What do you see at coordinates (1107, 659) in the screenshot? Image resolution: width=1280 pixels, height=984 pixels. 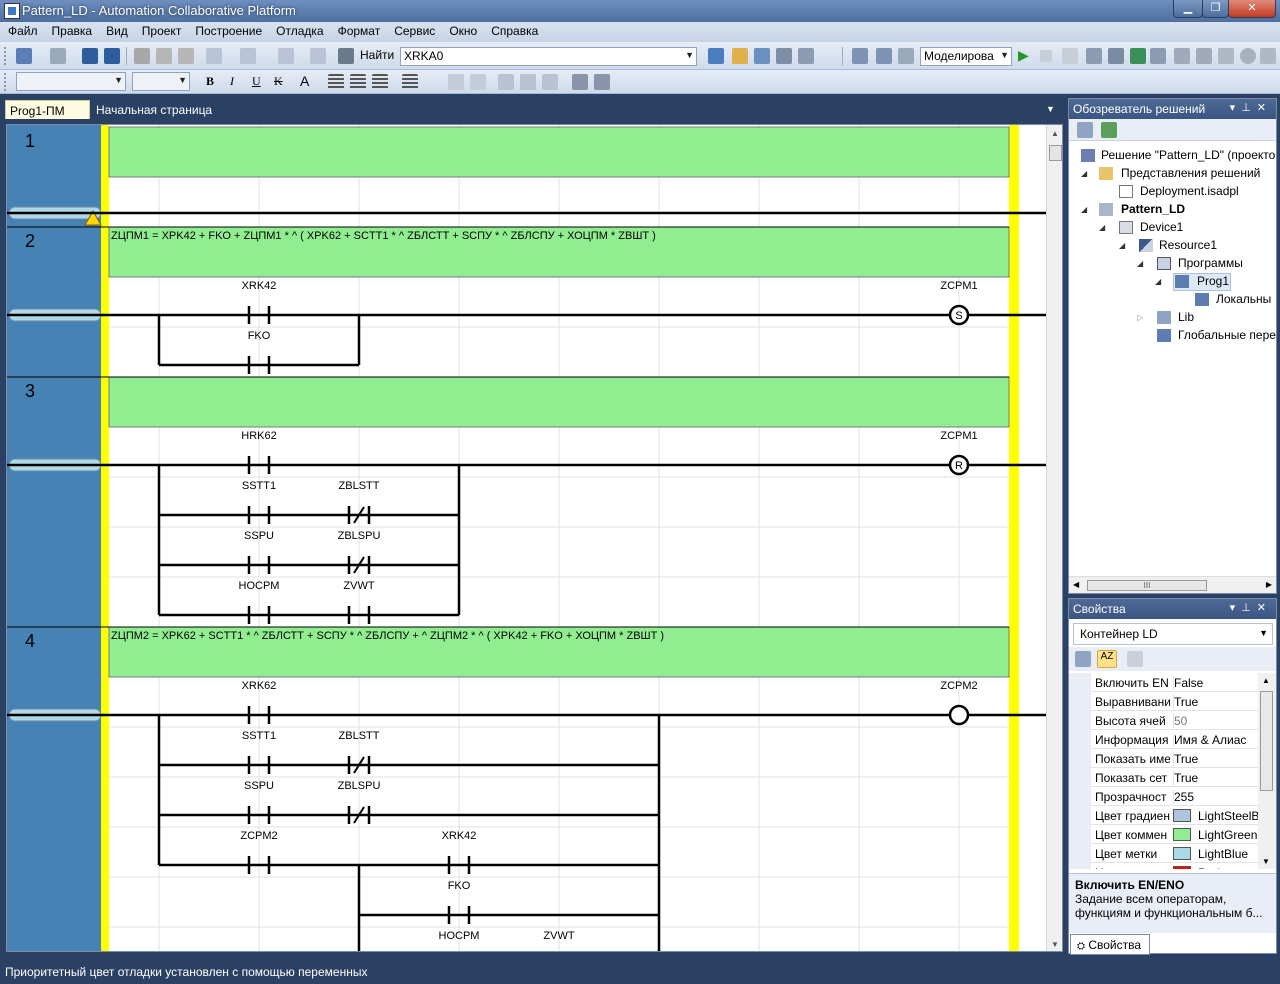 I see `alphabetical-icon: AZ` at bounding box center [1107, 659].